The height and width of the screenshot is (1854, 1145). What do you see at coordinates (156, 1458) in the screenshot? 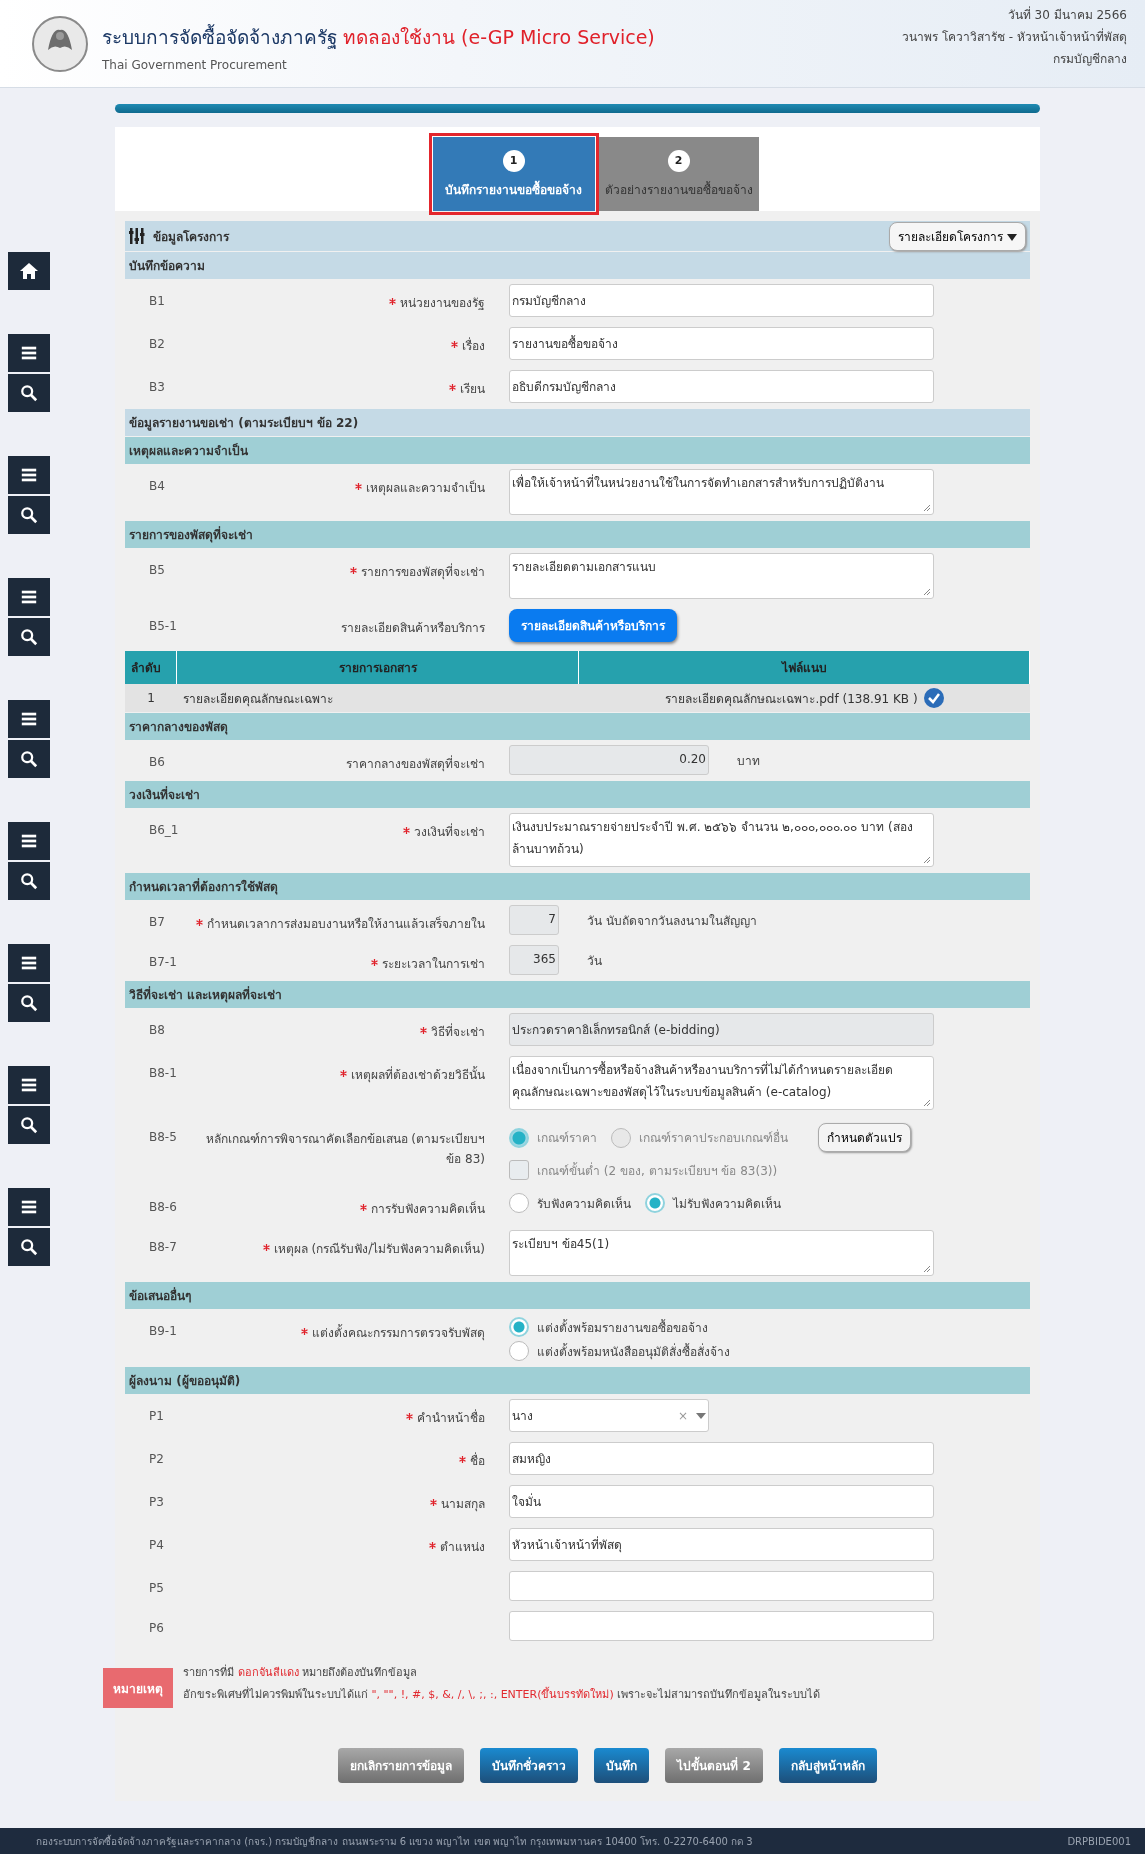
I see `field-code: P2` at bounding box center [156, 1458].